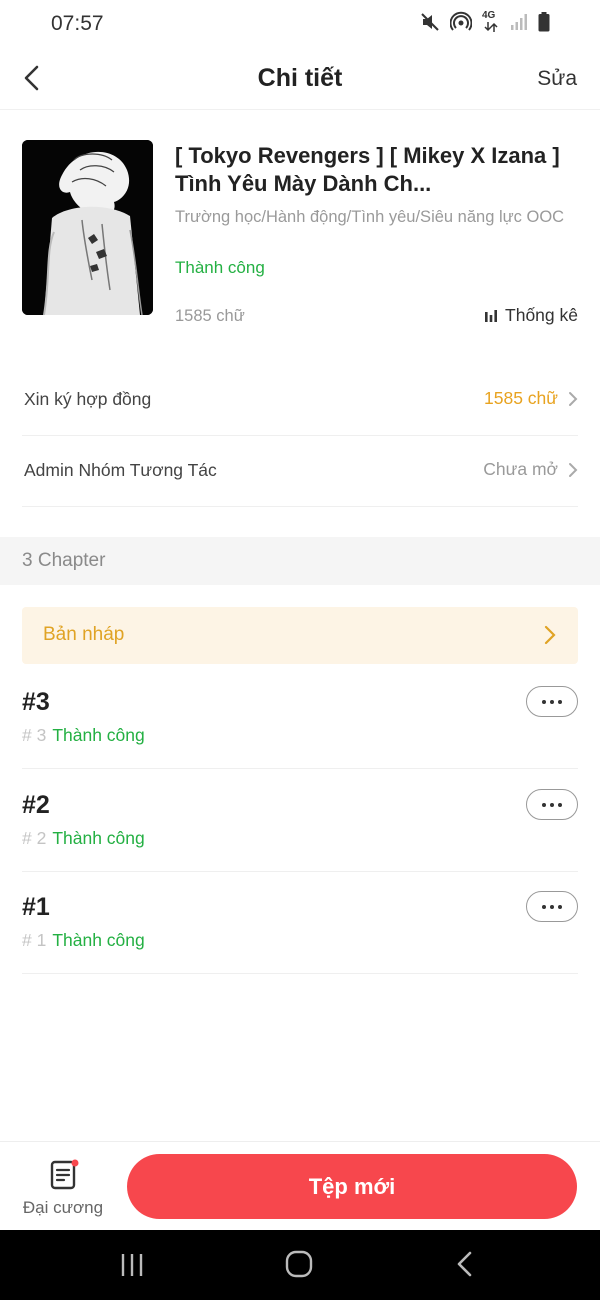 Image resolution: width=600 pixels, height=1300 pixels. Describe the element at coordinates (64, 560) in the screenshot. I see `chapter-count-label: 3 Chapter` at that location.